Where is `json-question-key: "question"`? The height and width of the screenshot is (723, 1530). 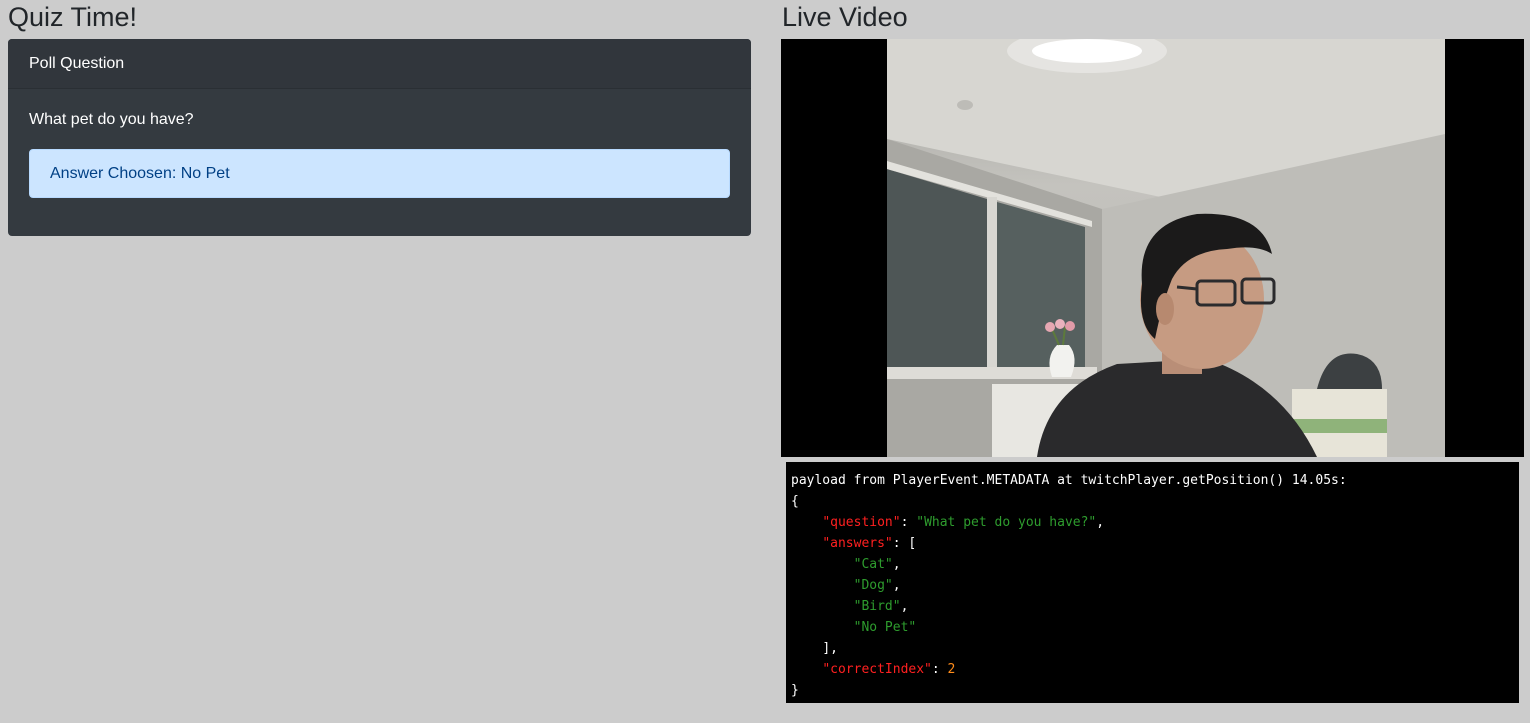 json-question-key: "question" is located at coordinates (861, 522).